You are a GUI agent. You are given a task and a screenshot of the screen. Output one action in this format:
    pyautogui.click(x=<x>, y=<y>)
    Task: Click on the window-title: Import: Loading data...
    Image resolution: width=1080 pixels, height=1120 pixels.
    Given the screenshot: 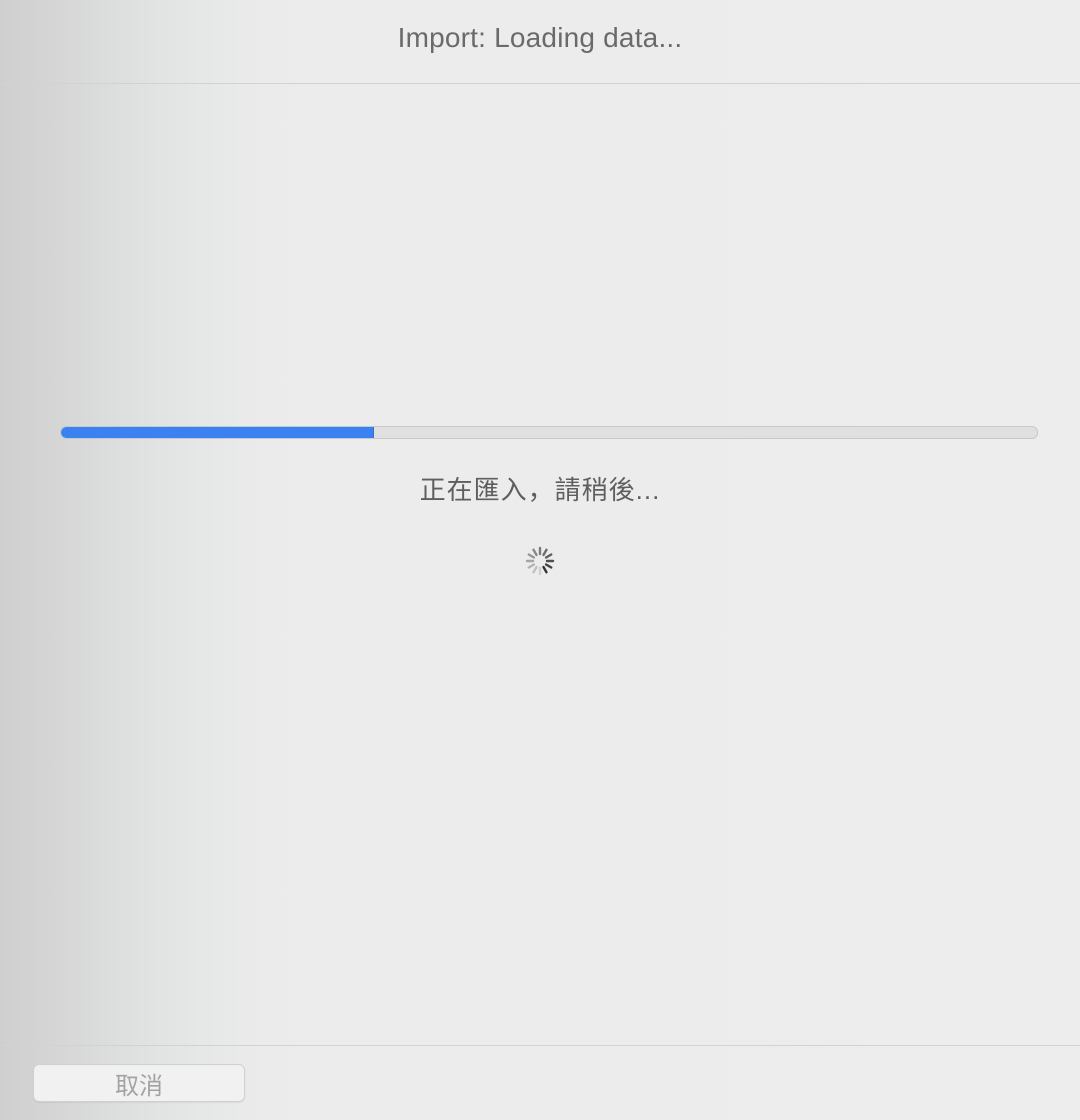 What is the action you would take?
    pyautogui.click(x=540, y=37)
    